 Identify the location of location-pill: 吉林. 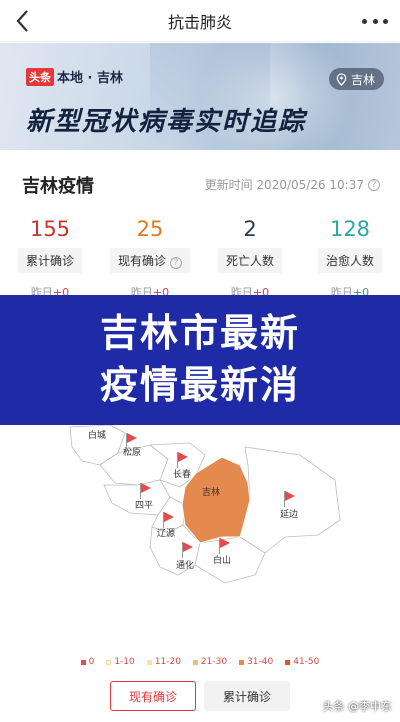
(356, 79).